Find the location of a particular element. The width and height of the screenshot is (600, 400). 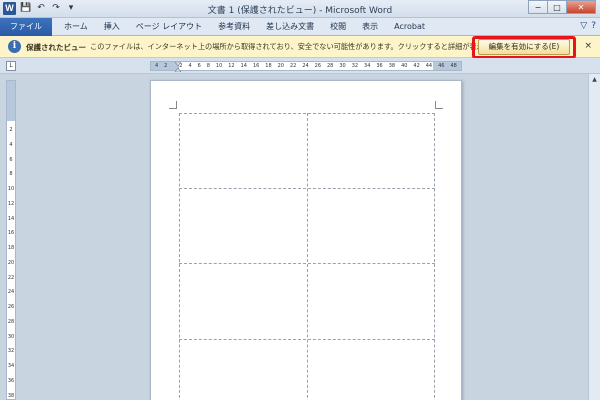

ruler-number: 38 is located at coordinates (392, 66).